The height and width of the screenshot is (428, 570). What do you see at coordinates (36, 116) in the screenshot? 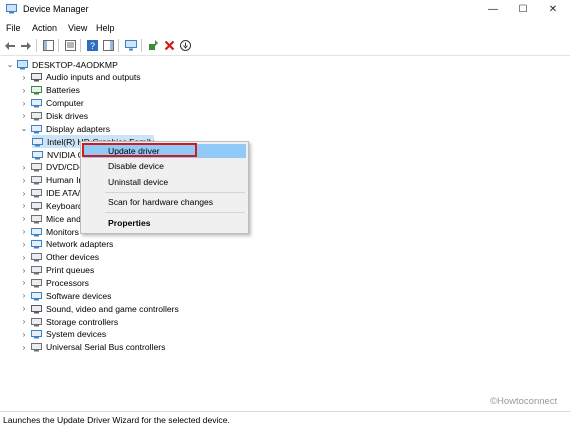
I see `disk-icon` at bounding box center [36, 116].